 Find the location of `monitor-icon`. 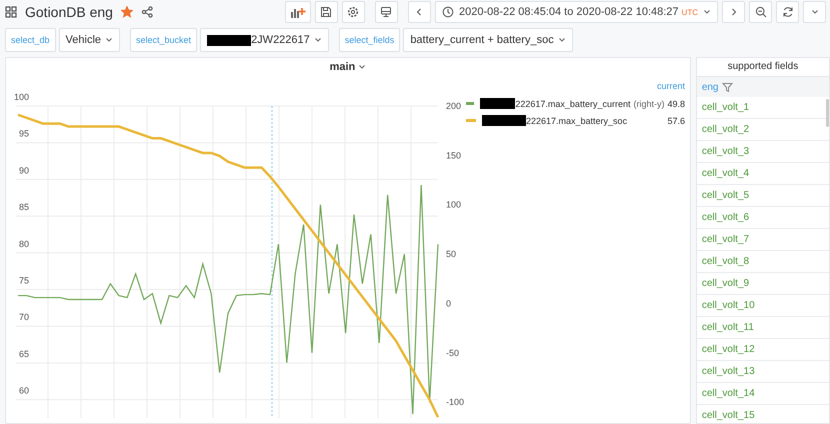

monitor-icon is located at coordinates (386, 12).